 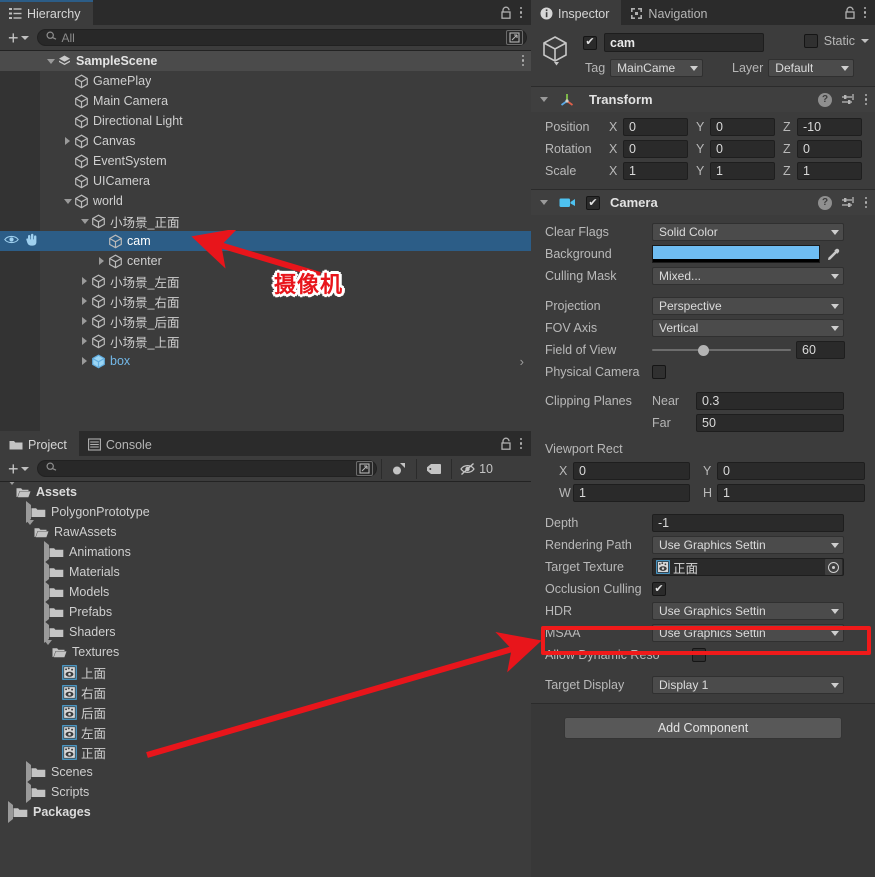 What do you see at coordinates (265, 651) in the screenshot?
I see `project-row-Textures: Textures` at bounding box center [265, 651].